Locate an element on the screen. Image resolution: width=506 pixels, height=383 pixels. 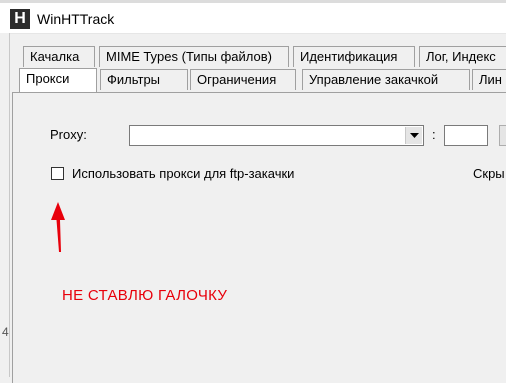
ftp-proxy-label: Использовать прокси для ftp-закачки is located at coordinates (183, 173).